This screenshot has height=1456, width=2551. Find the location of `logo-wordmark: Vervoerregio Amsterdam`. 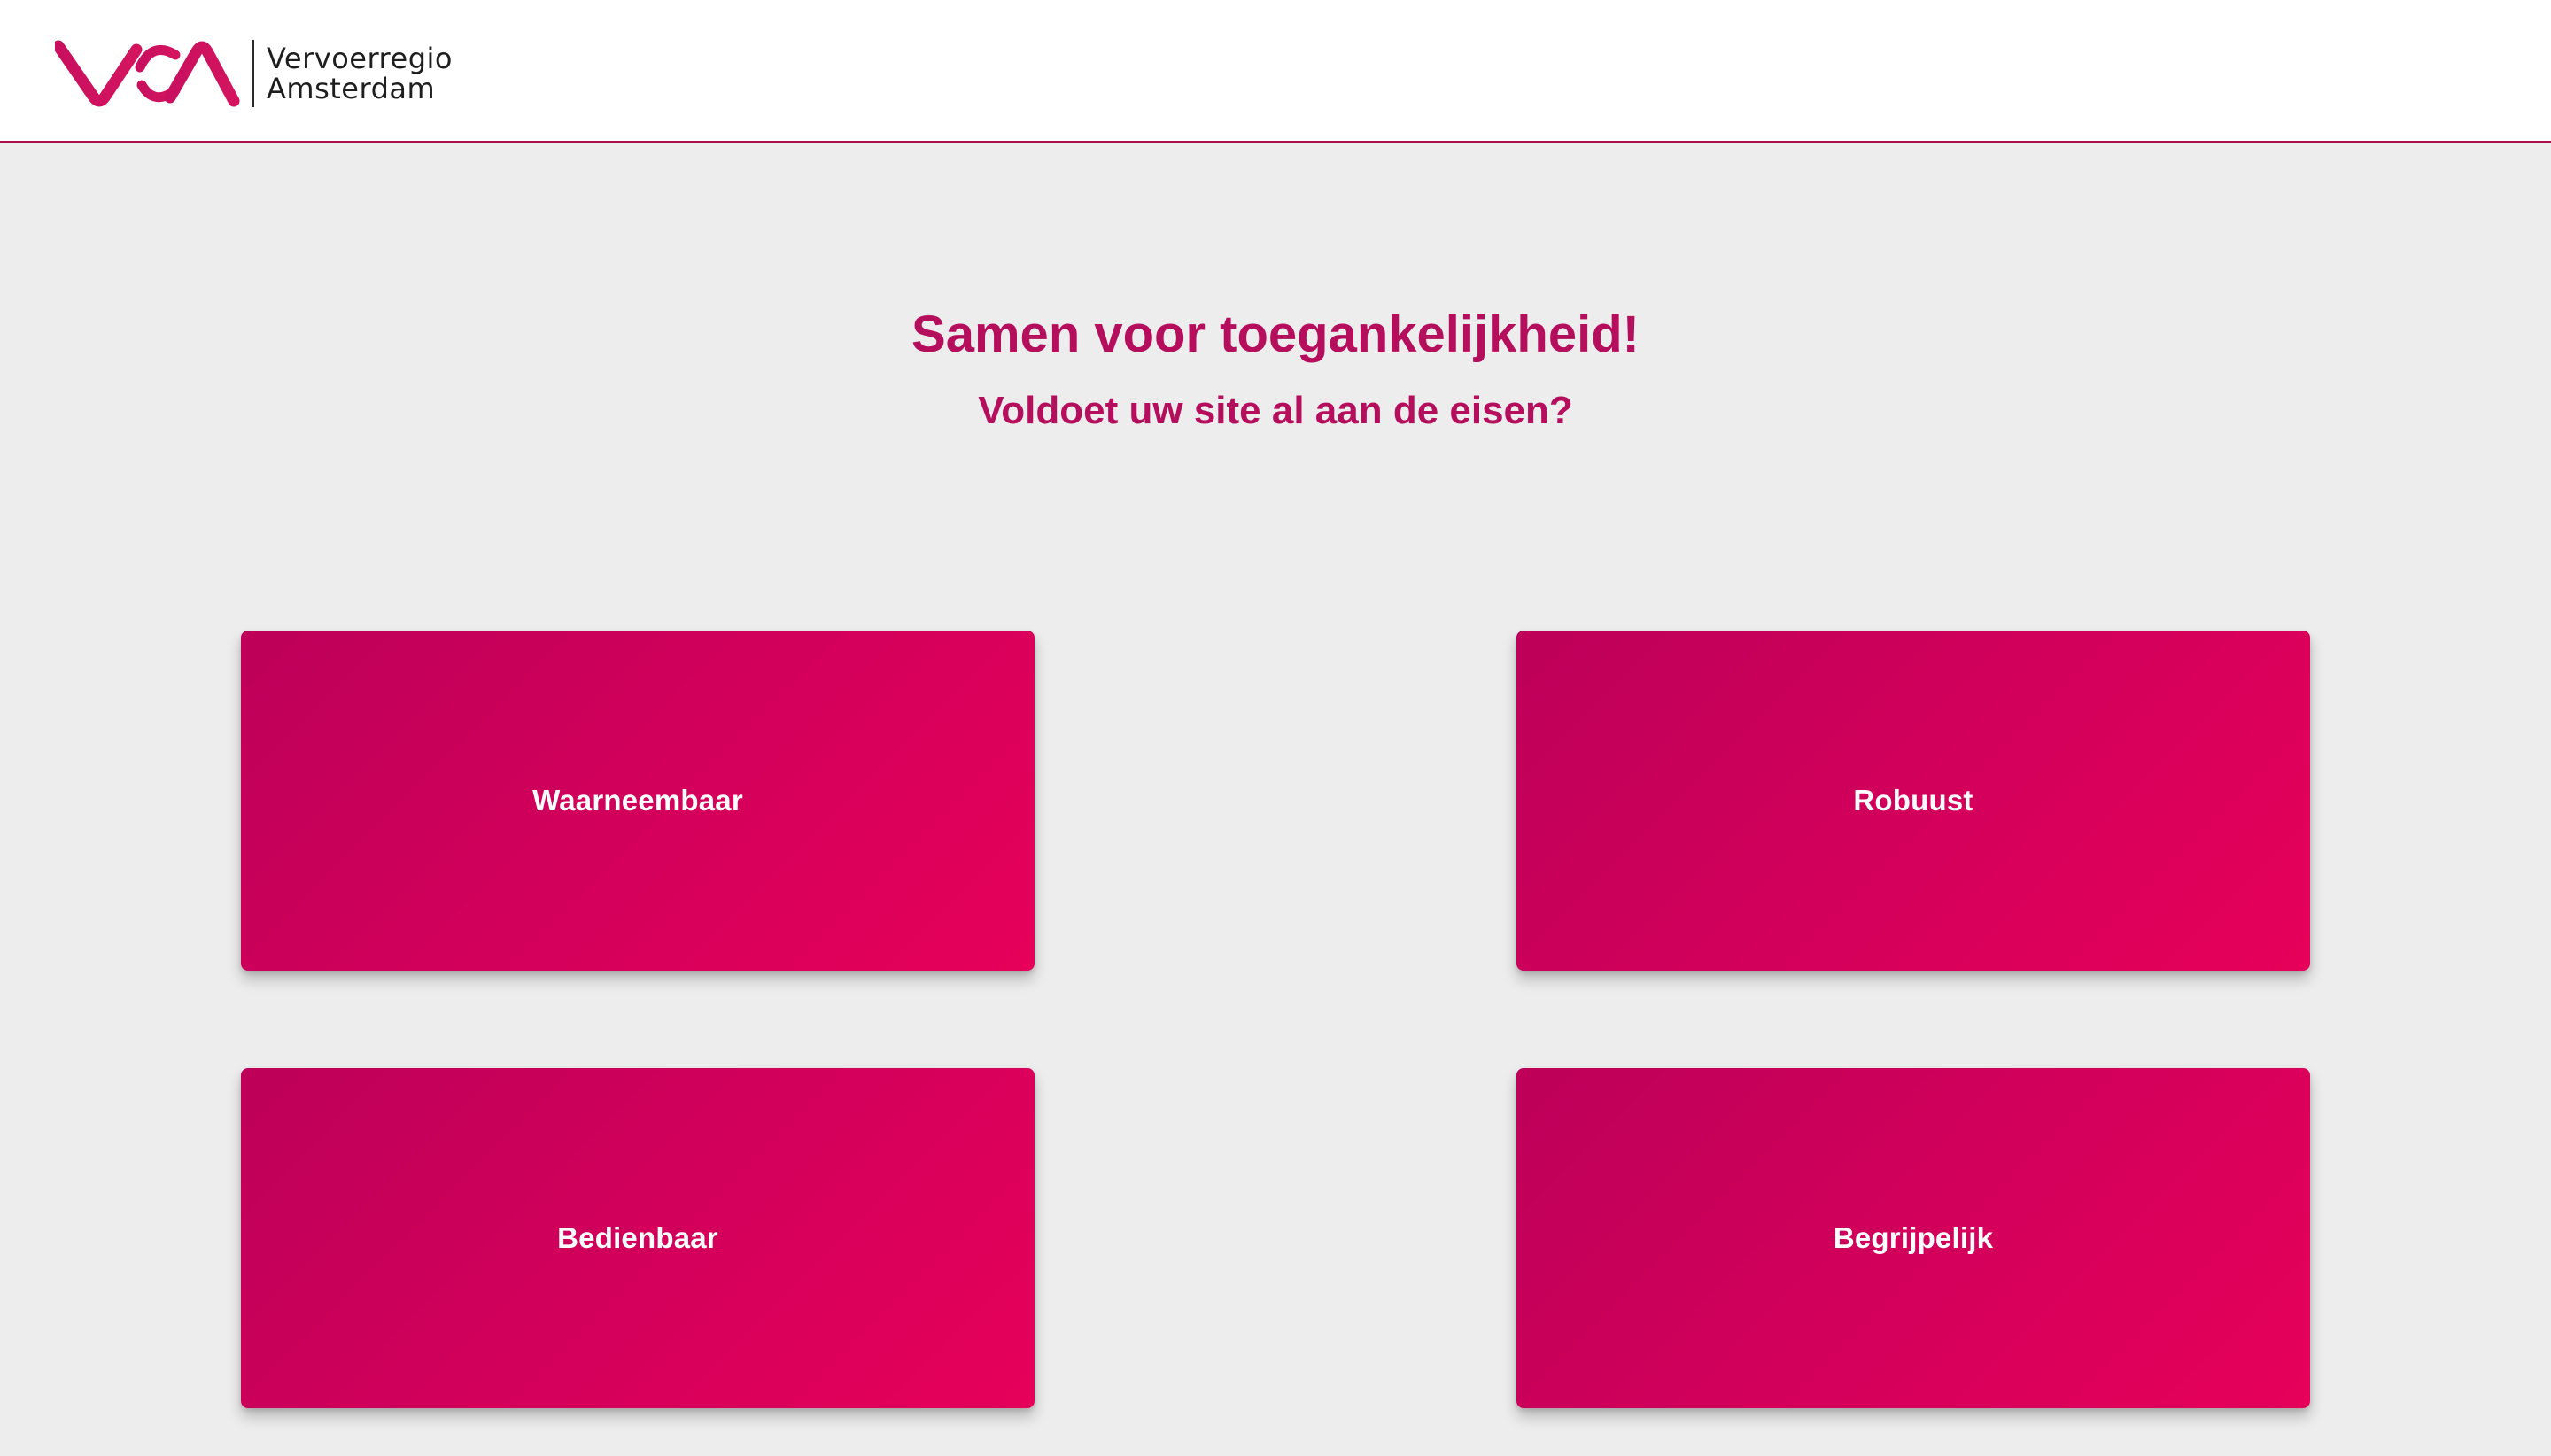

logo-wordmark: Vervoerregio Amsterdam is located at coordinates (360, 73).